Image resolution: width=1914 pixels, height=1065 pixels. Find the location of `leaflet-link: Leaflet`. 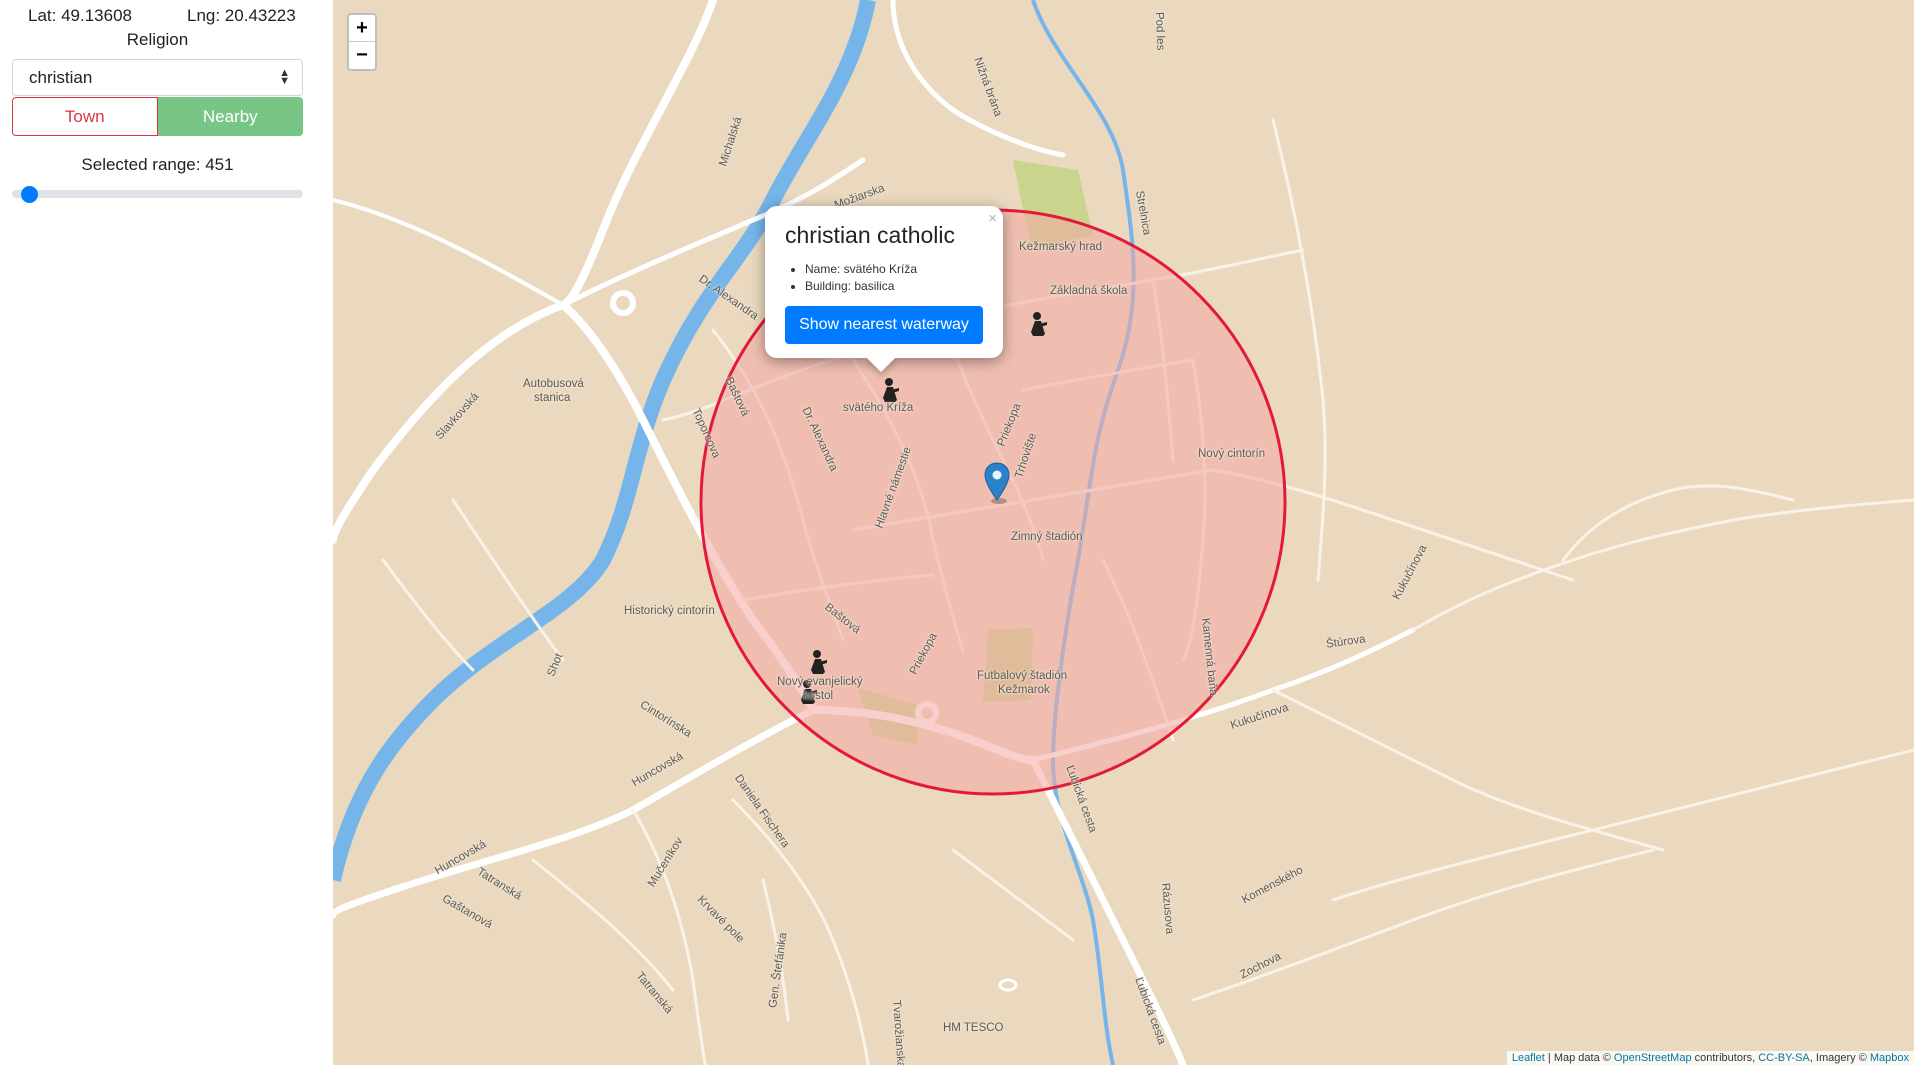

leaflet-link: Leaflet is located at coordinates (1528, 1058).